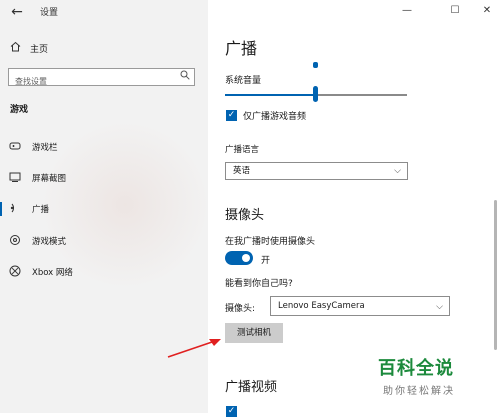 Image resolution: width=500 pixels, height=417 pixels. What do you see at coordinates (246, 258) in the screenshot?
I see `toggle-knob` at bounding box center [246, 258].